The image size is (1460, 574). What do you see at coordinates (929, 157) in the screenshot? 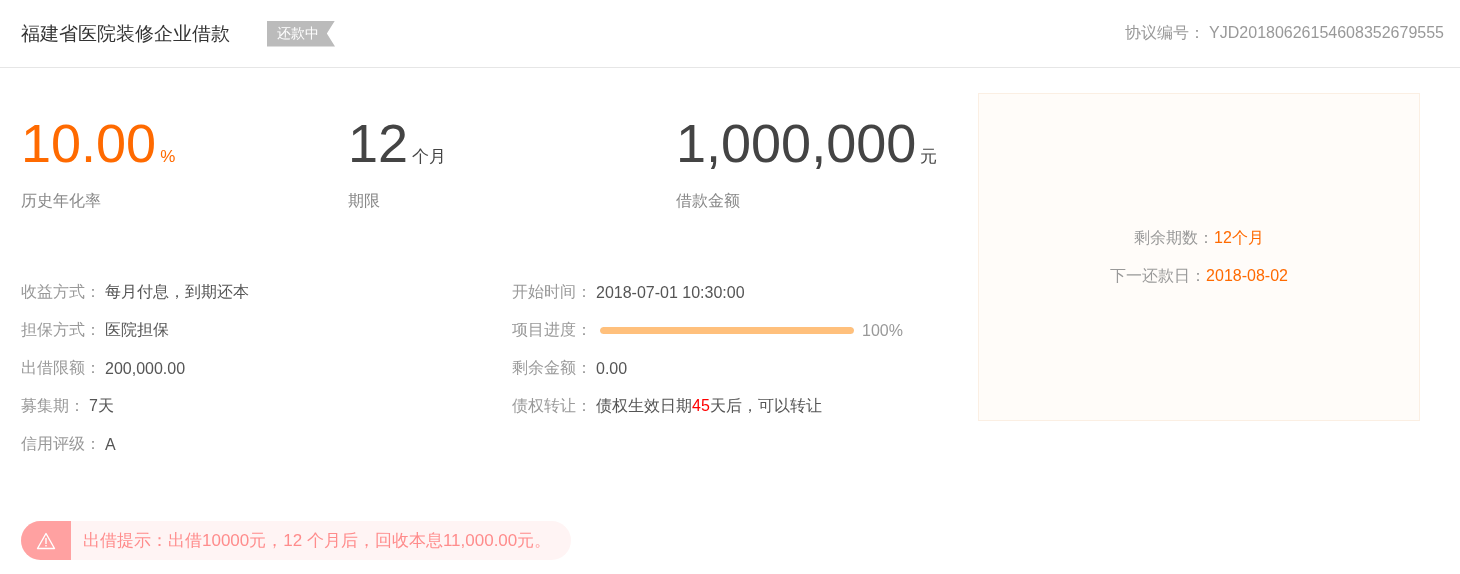
I see `stat-unit: 元` at bounding box center [929, 157].